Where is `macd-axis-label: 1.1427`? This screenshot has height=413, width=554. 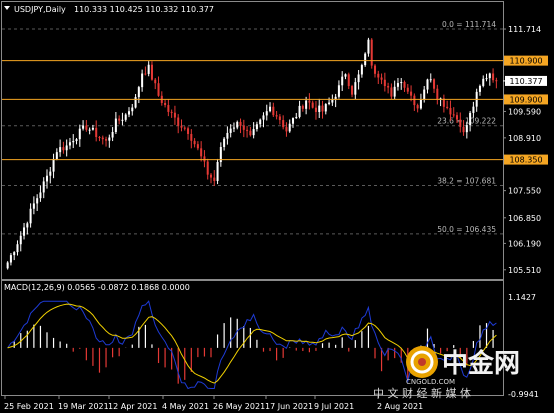
macd-axis-label: 1.1427 is located at coordinates (522, 297).